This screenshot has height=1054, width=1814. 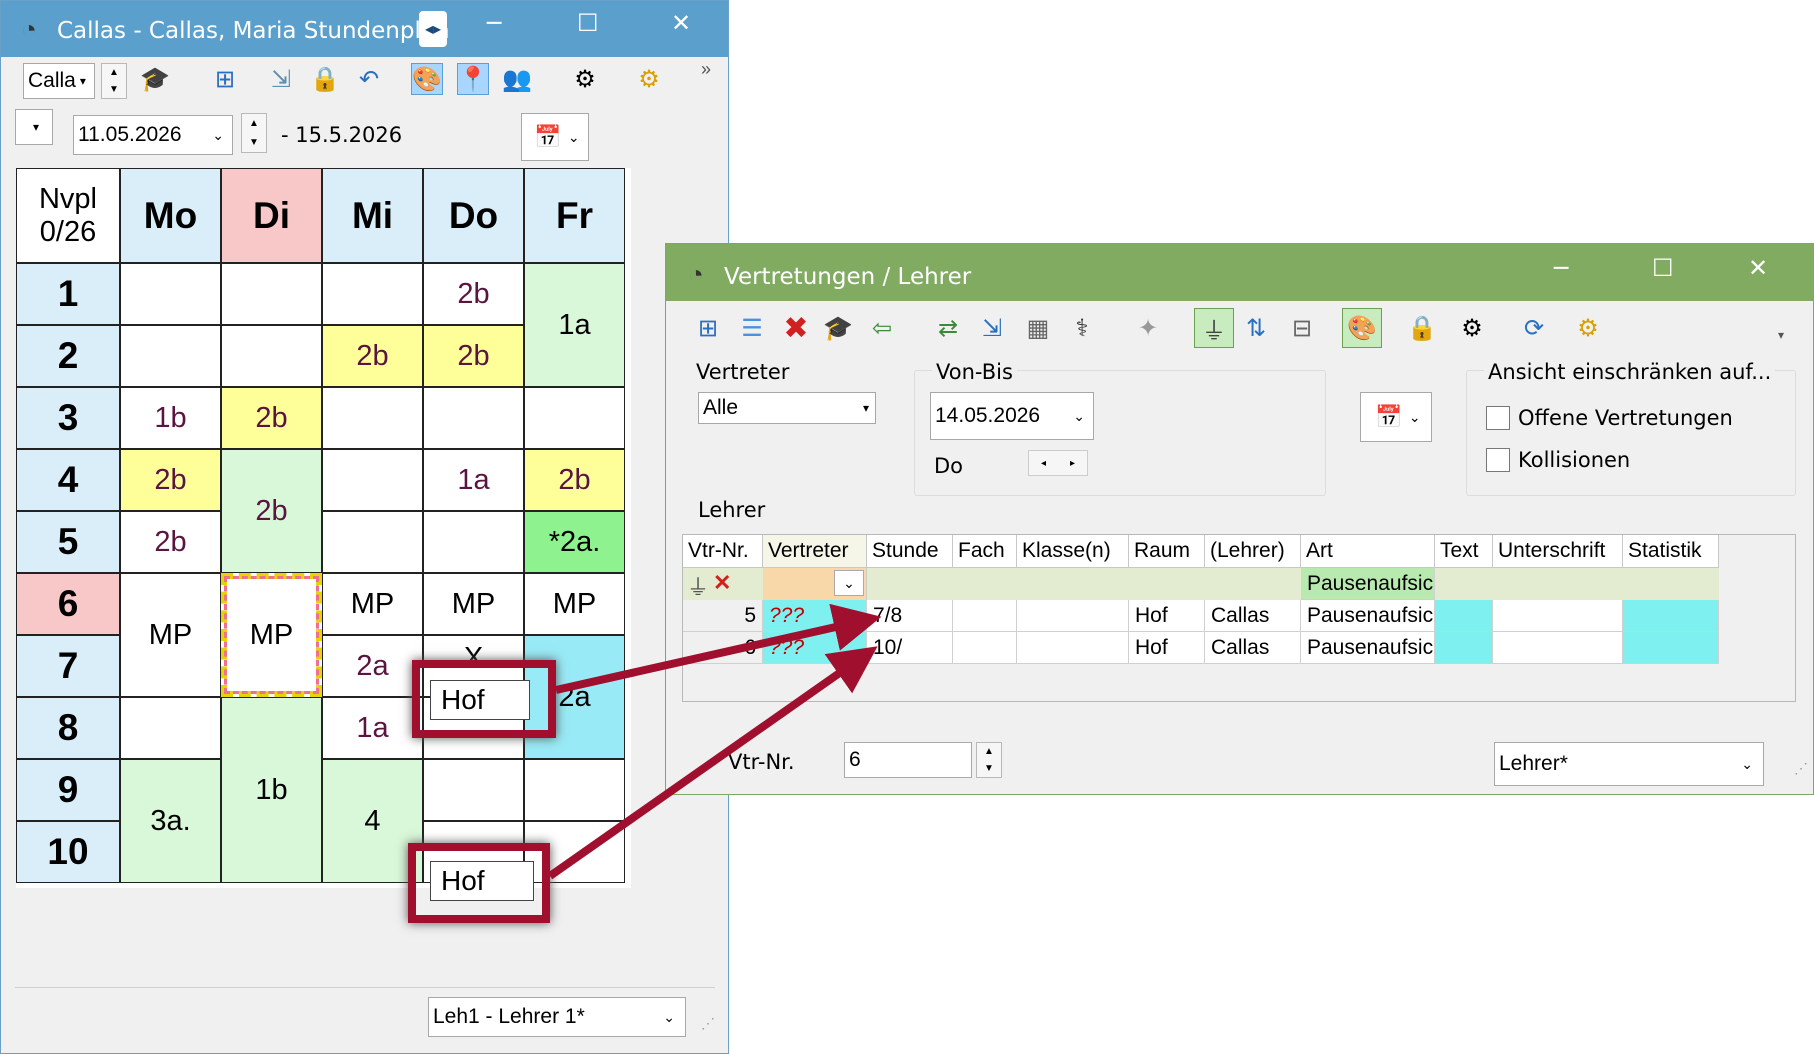 What do you see at coordinates (718, 648) in the screenshot?
I see `arrow-top` at bounding box center [718, 648].